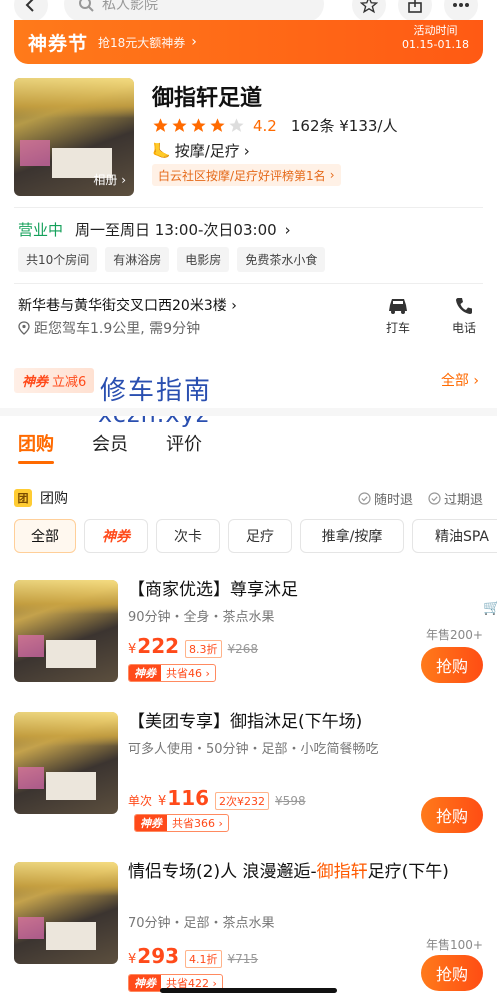 The width and height of the screenshot is (497, 1000). I want to click on business-hours: 营业中 周一至周日 13:00-次日03:00 ›, so click(154, 229).